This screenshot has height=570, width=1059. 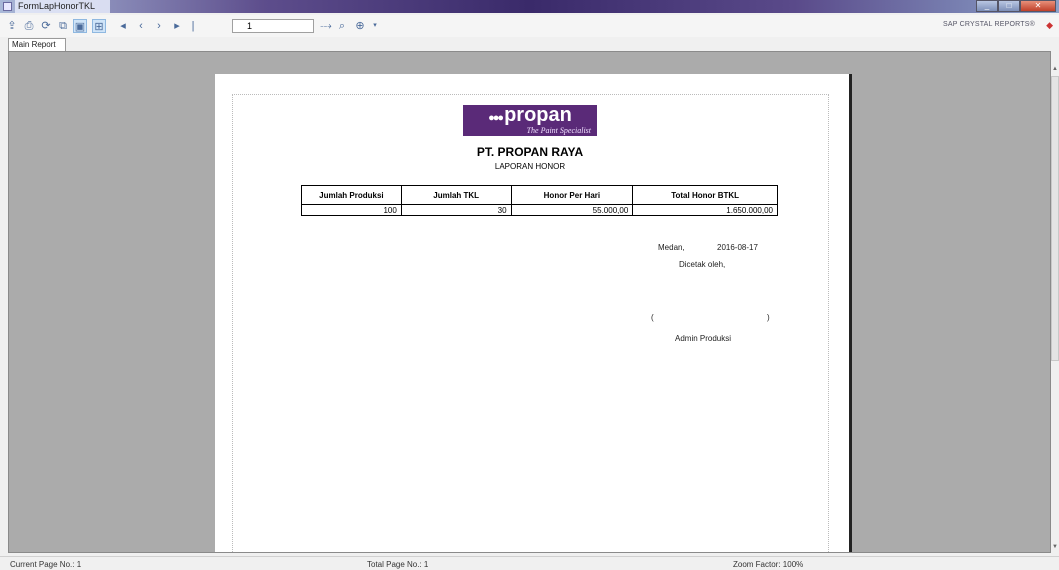 What do you see at coordinates (159, 26) in the screenshot?
I see `next-page-icon: ›` at bounding box center [159, 26].